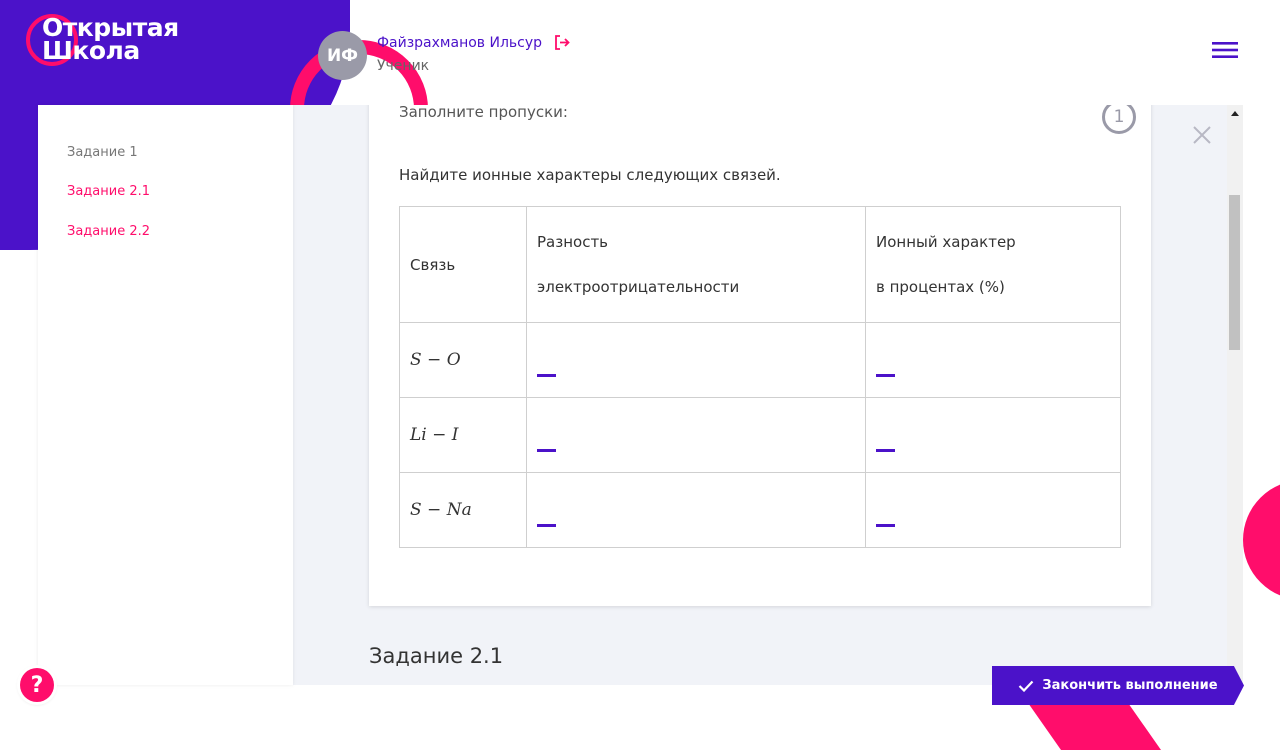 Image resolution: width=1280 pixels, height=750 pixels. Describe the element at coordinates (91, 50) in the screenshot. I see `logo-text-line2: Школа` at that location.